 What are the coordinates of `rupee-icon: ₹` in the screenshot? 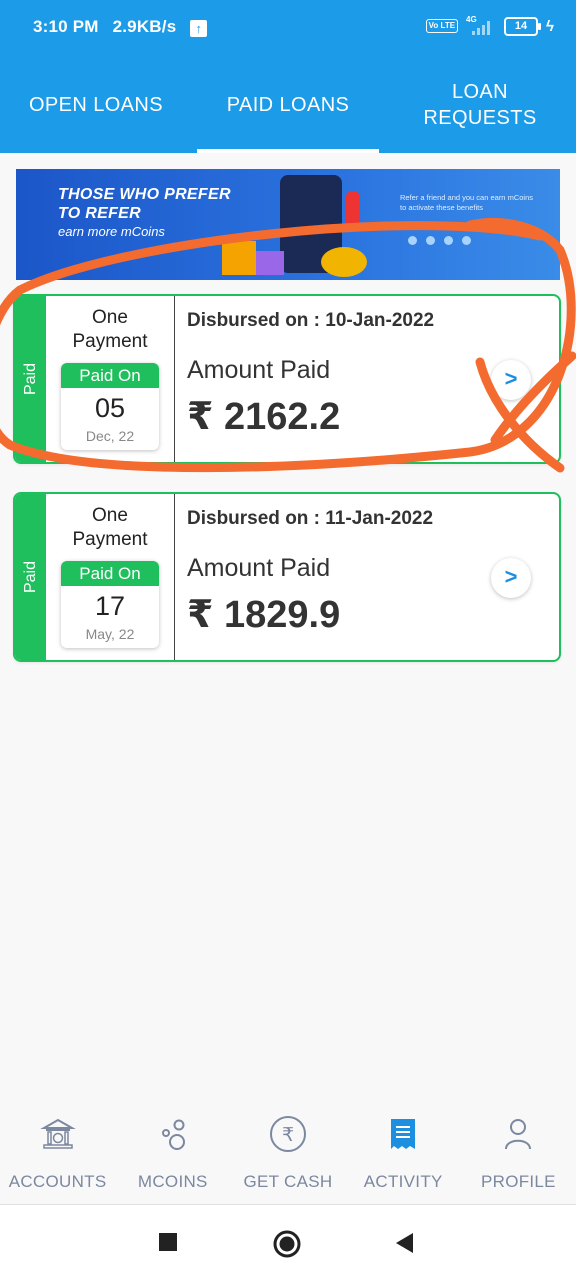 It's located at (287, 1134).